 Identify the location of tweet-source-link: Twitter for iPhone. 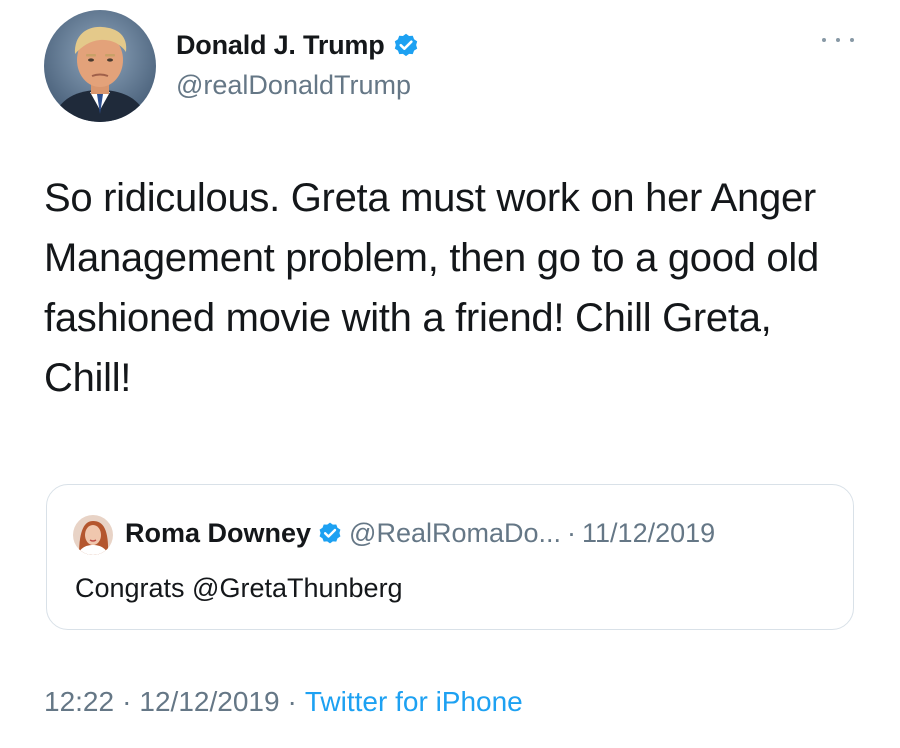
(414, 701).